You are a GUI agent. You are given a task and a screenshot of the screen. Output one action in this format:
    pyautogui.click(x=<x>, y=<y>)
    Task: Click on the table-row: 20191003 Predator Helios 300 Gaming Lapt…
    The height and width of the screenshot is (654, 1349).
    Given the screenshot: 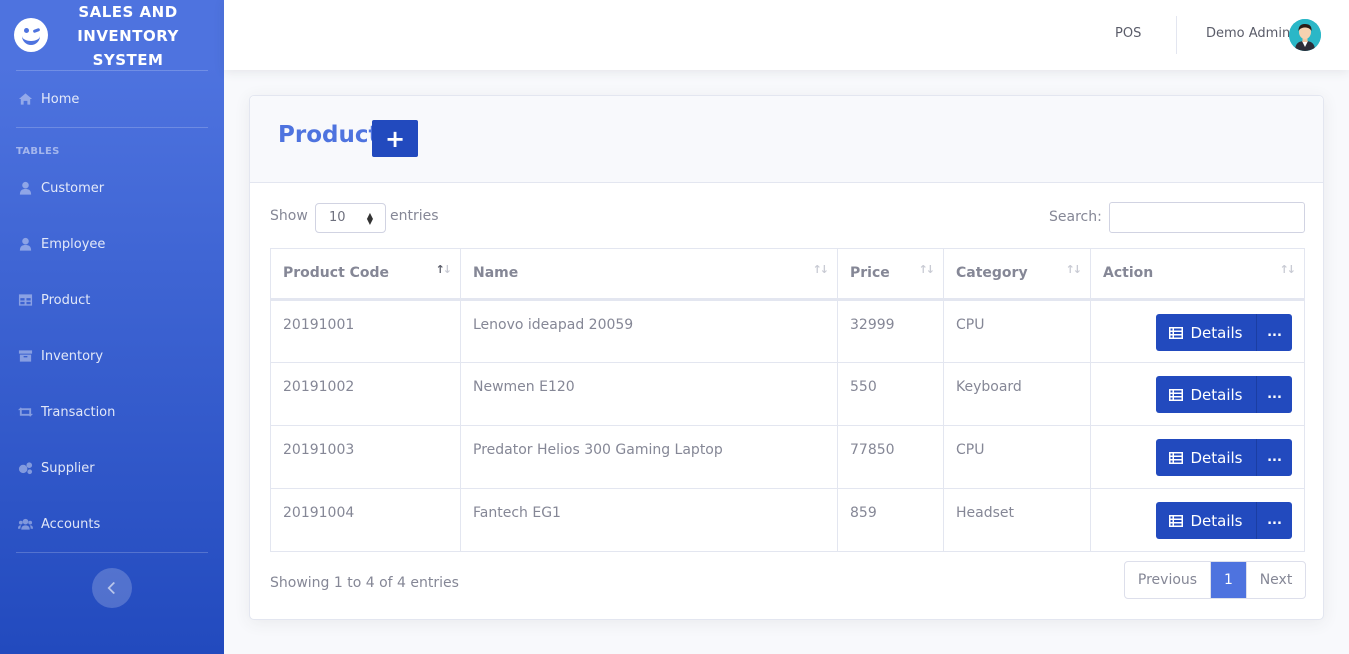 What is the action you would take?
    pyautogui.click(x=787, y=457)
    